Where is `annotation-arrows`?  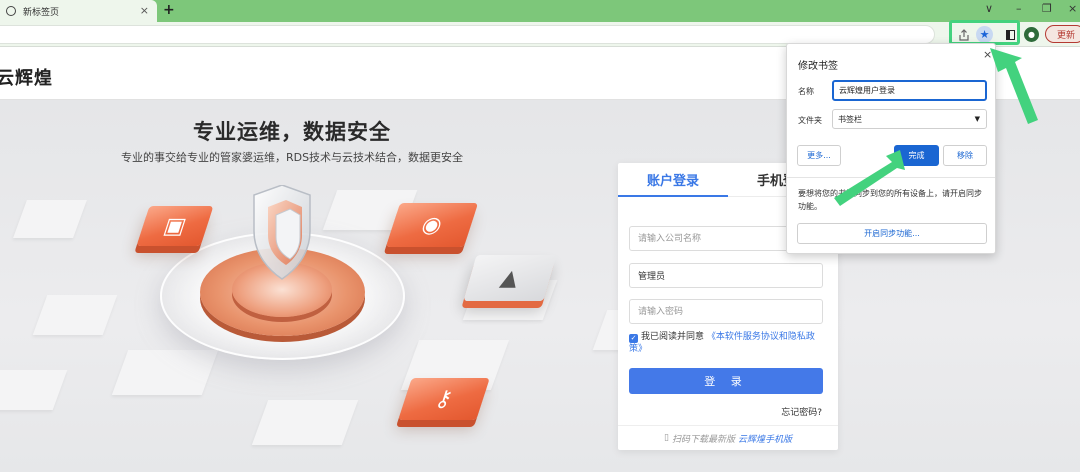 annotation-arrows is located at coordinates (936, 127).